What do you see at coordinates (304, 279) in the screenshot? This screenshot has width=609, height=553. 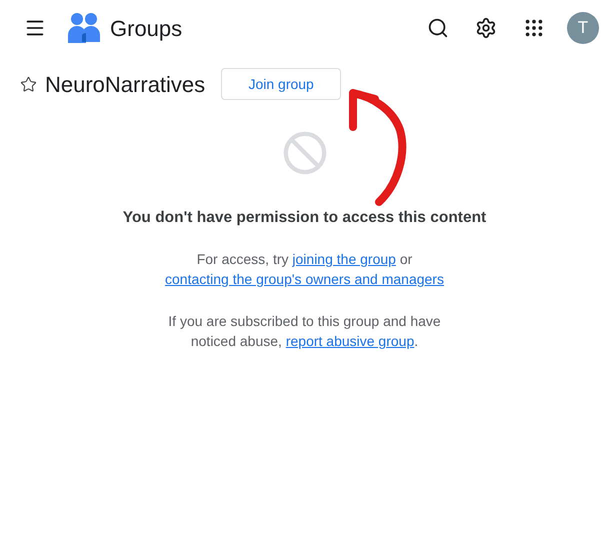 I see `contact-owners-link: contacting the group's owners and managers` at bounding box center [304, 279].